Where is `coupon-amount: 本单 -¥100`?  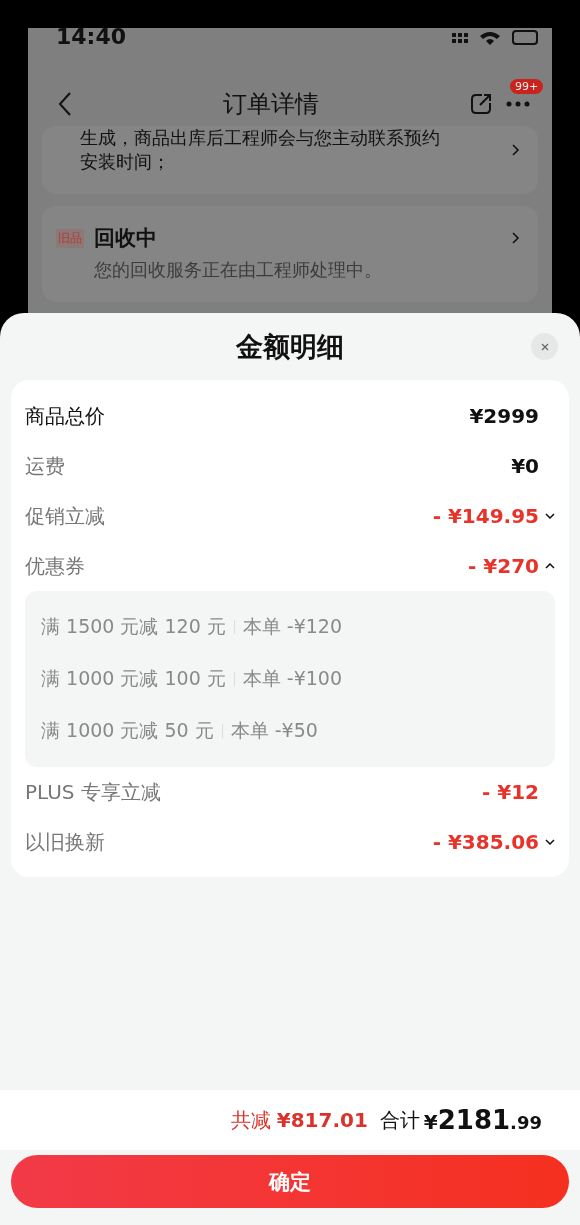 coupon-amount: 本单 -¥100 is located at coordinates (292, 678).